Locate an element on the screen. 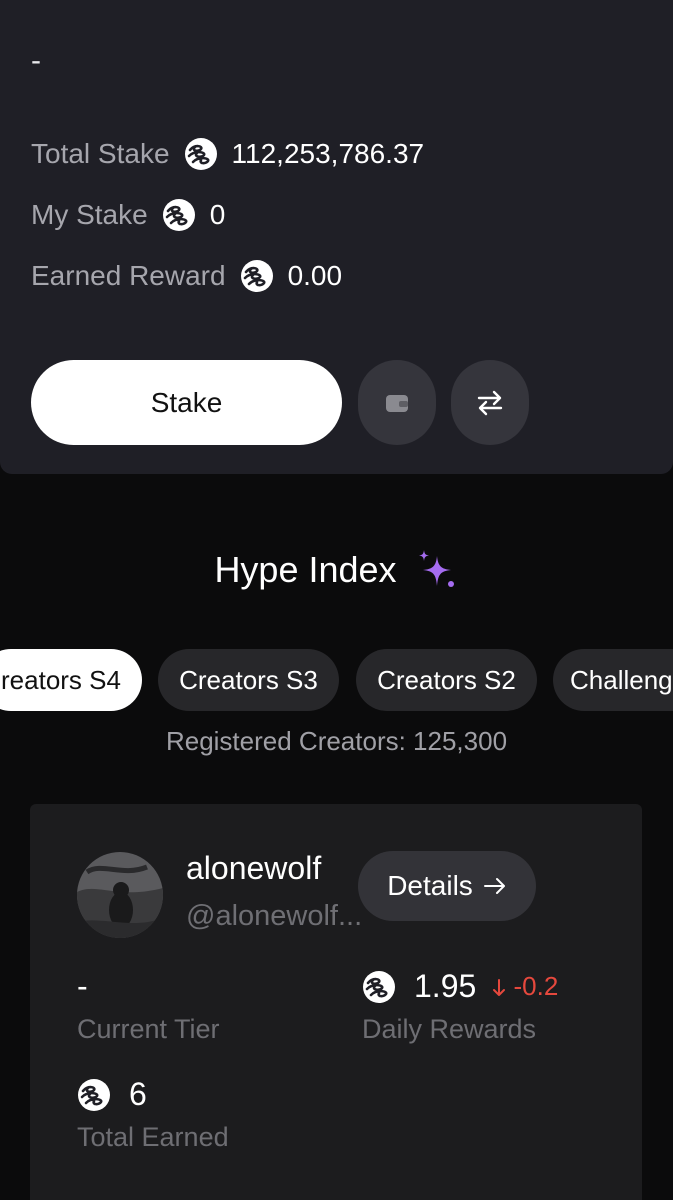 This screenshot has width=673, height=1200. details-button-label: Details is located at coordinates (430, 885).